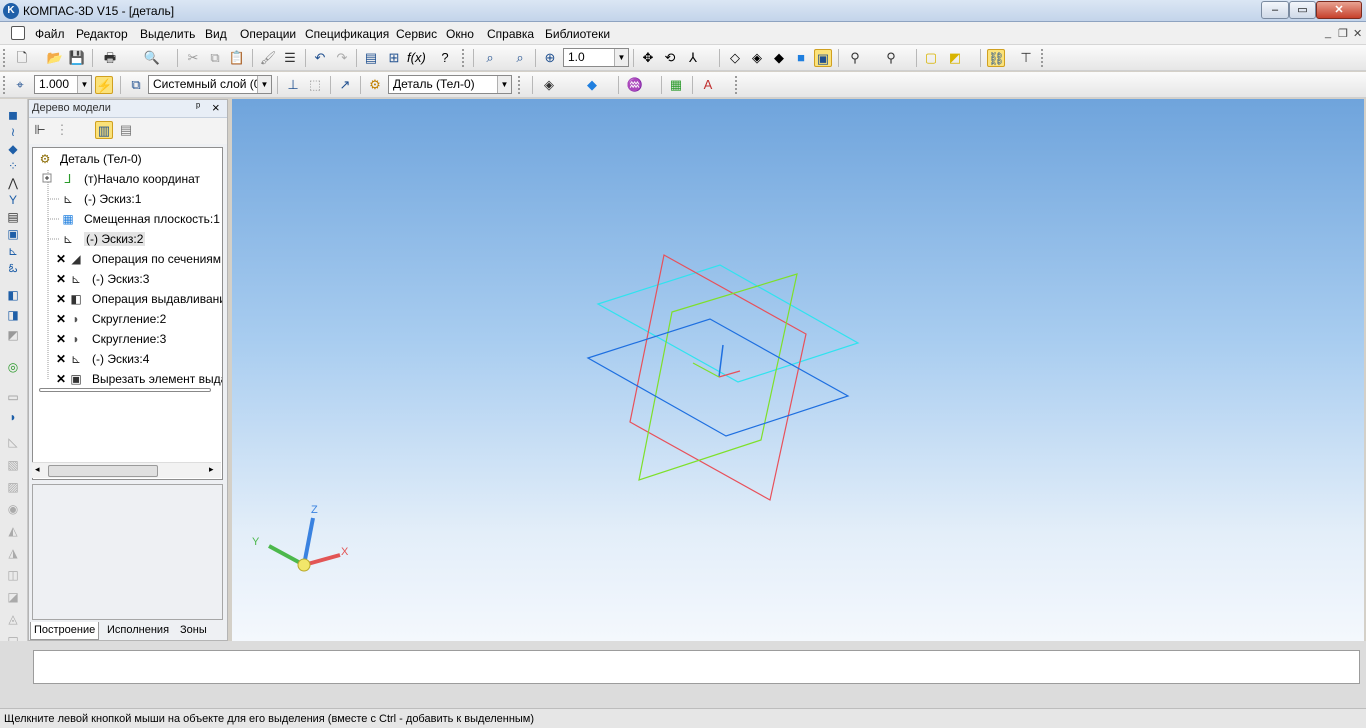  I want to click on save-icon: 💾, so click(77, 58).